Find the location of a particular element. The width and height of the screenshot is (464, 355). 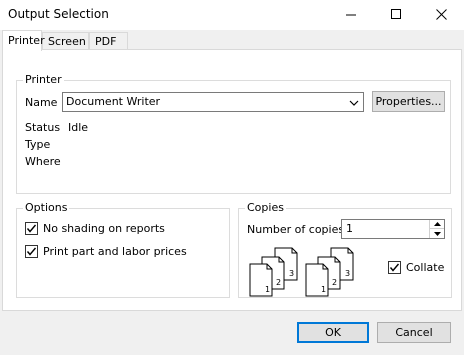

printer-name-value: Document Writer is located at coordinates (113, 101).